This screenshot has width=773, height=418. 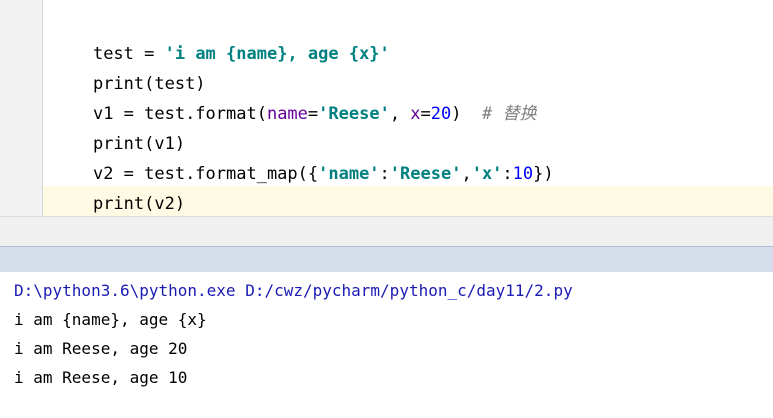 I want to click on number-literal: 20, so click(x=441, y=114).